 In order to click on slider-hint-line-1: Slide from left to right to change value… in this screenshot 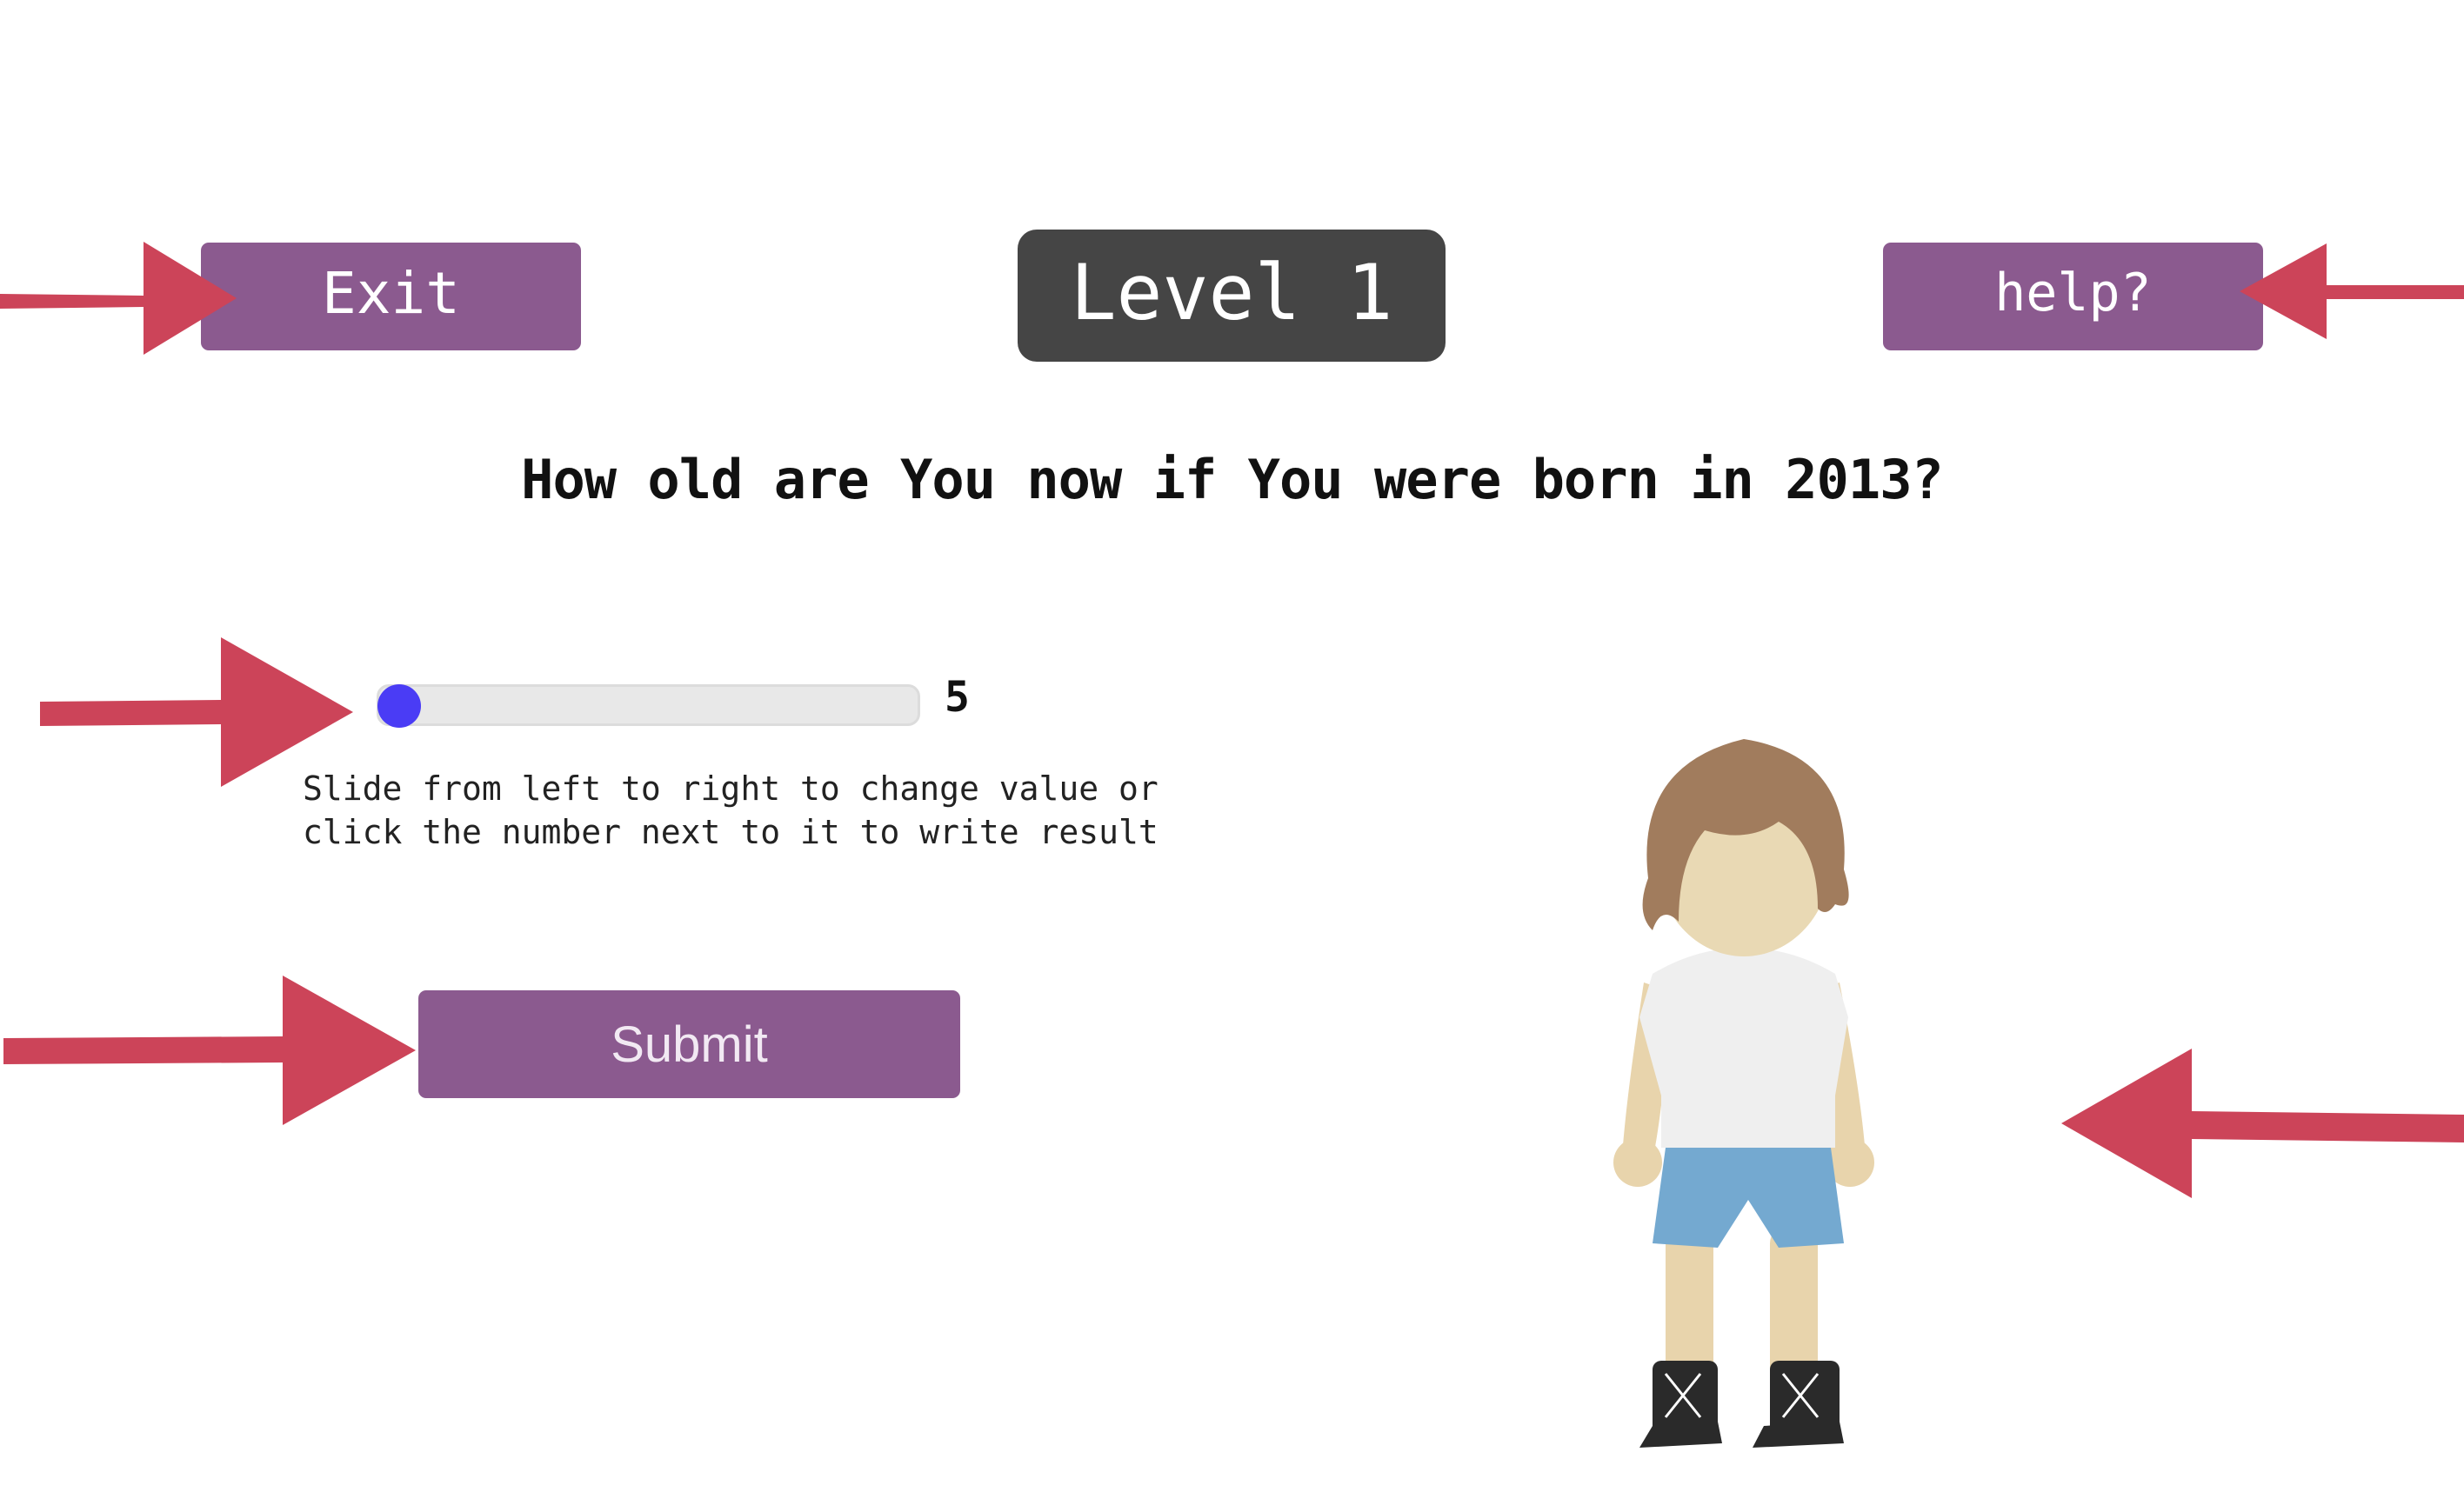, I will do `click(731, 788)`.